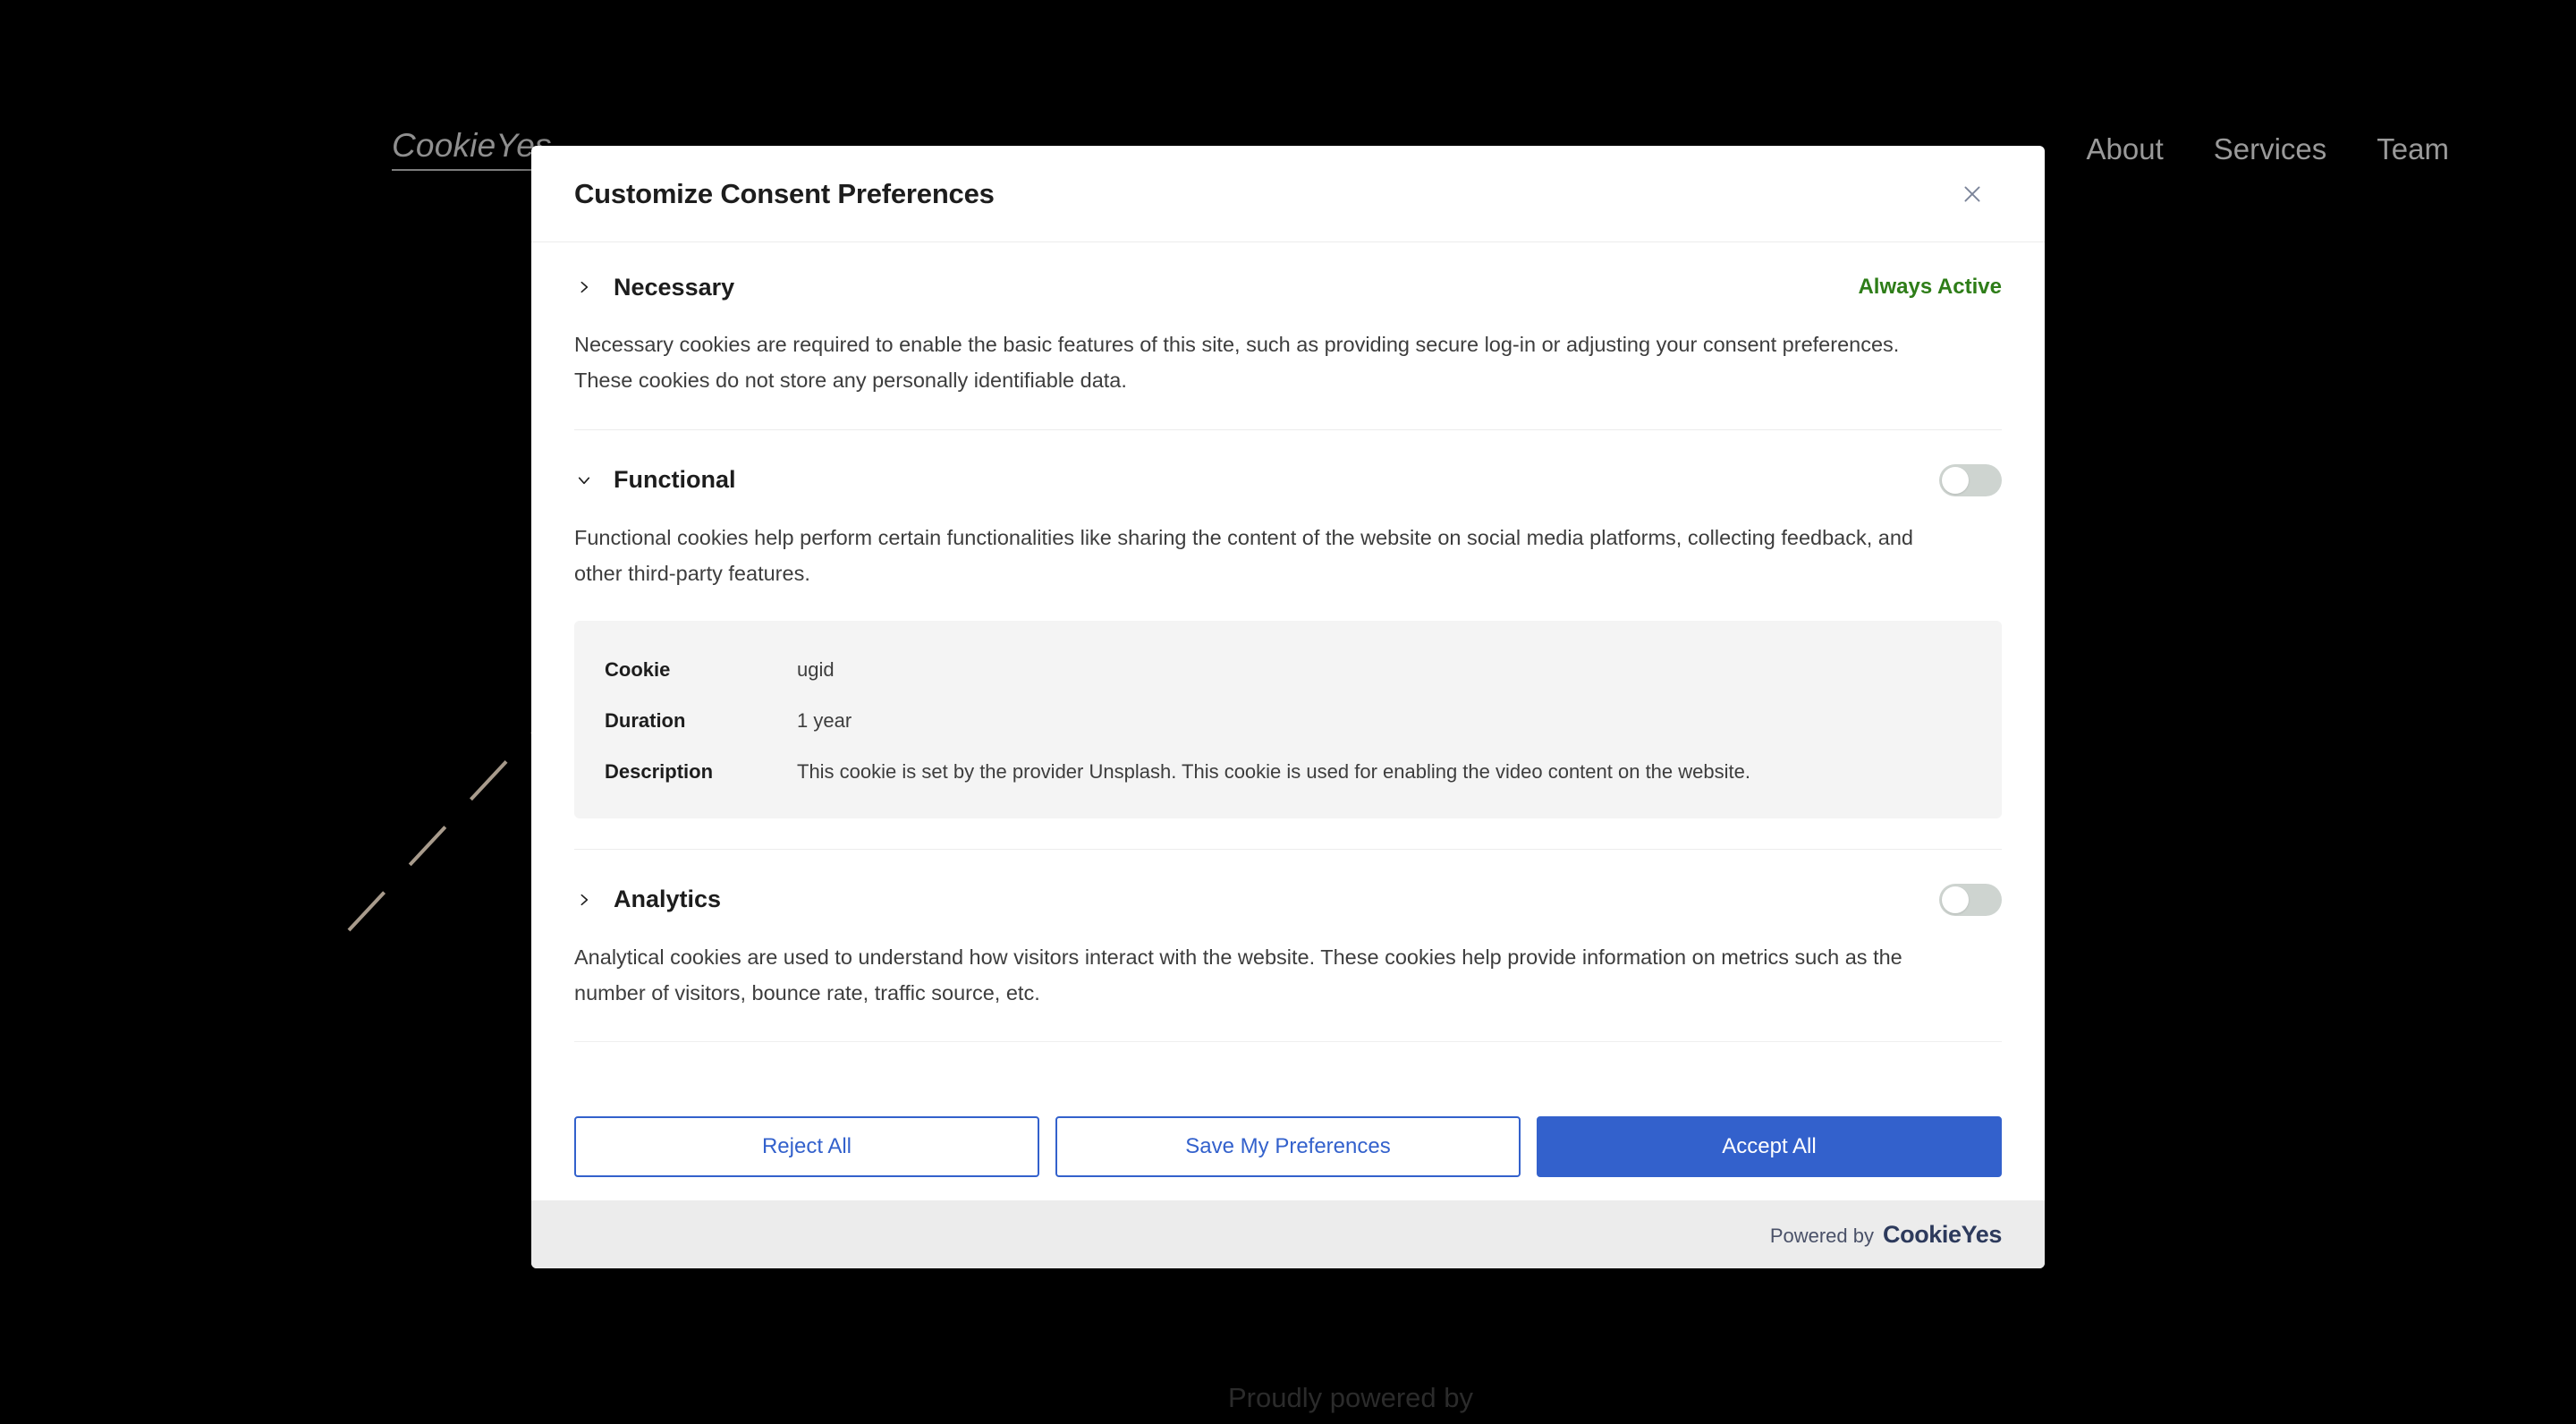 The image size is (2576, 1424). Describe the element at coordinates (645, 720) in the screenshot. I see `cookie-detail-key: Duration` at that location.